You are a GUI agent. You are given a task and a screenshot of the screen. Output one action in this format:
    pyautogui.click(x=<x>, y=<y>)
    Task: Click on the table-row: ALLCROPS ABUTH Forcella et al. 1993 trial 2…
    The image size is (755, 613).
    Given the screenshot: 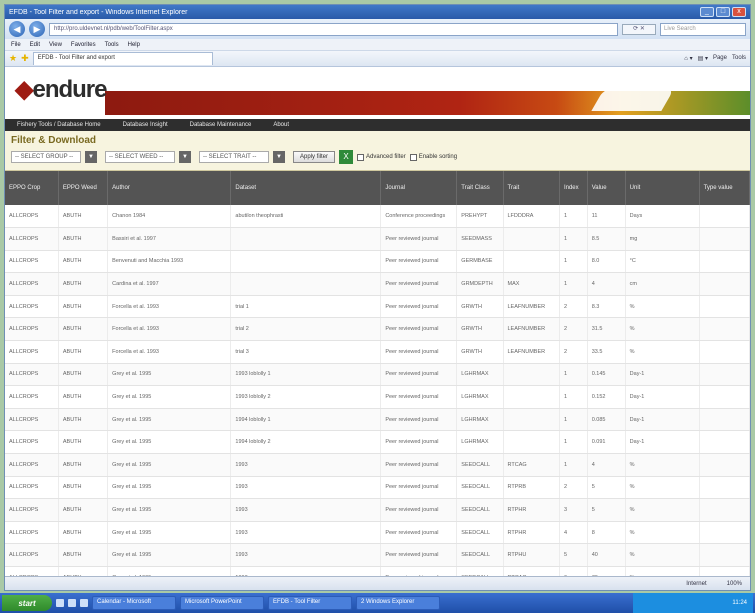 What is the action you would take?
    pyautogui.click(x=377, y=329)
    